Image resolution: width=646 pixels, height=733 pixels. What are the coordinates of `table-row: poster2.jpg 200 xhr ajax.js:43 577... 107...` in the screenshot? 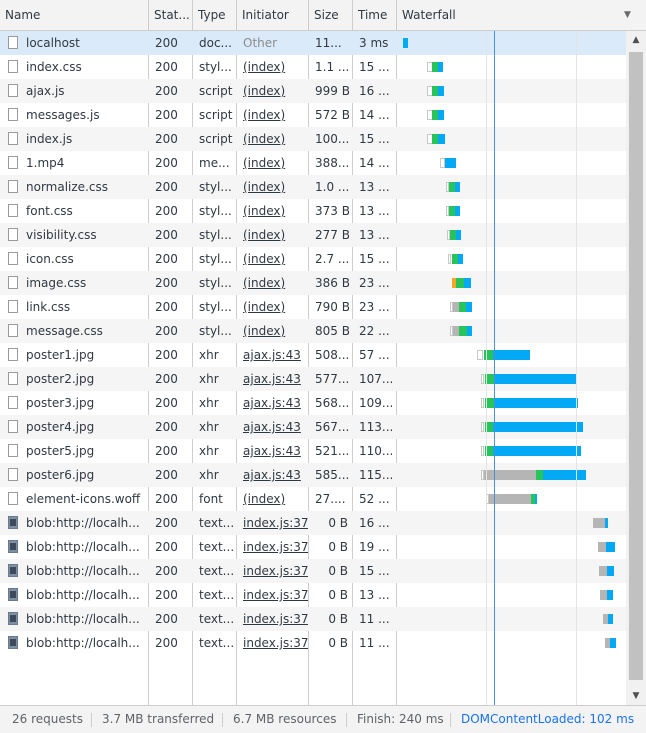 It's located at (313, 379).